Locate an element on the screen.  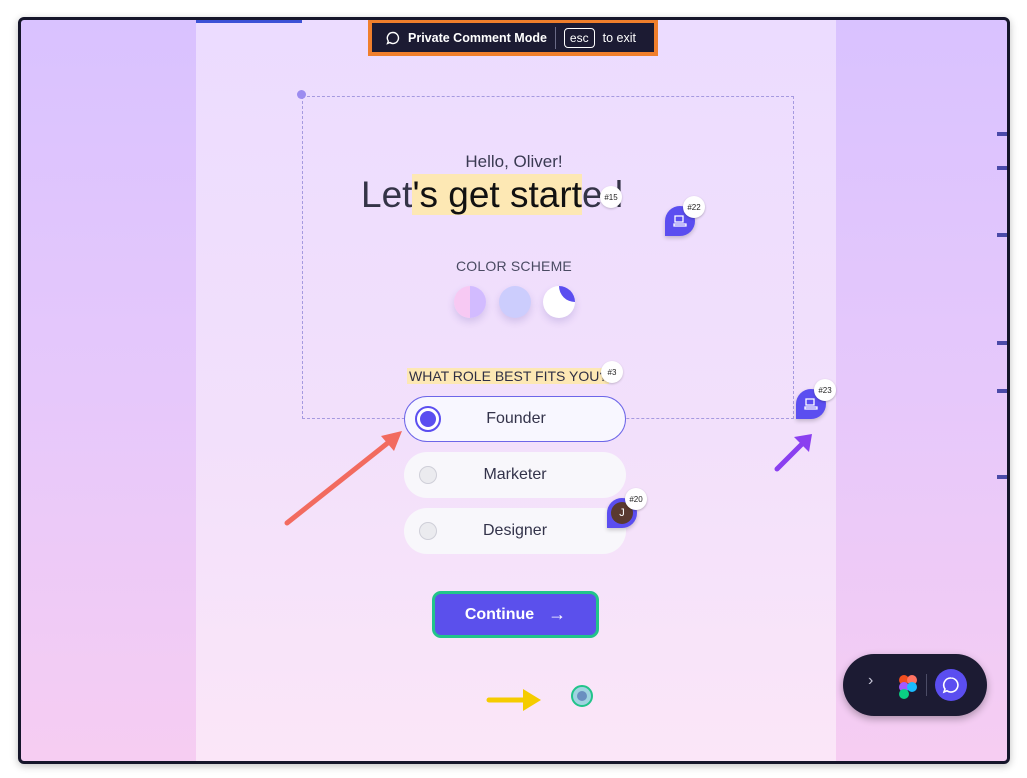
greeting-text: Hello, Oliver! is located at coordinates (514, 161).